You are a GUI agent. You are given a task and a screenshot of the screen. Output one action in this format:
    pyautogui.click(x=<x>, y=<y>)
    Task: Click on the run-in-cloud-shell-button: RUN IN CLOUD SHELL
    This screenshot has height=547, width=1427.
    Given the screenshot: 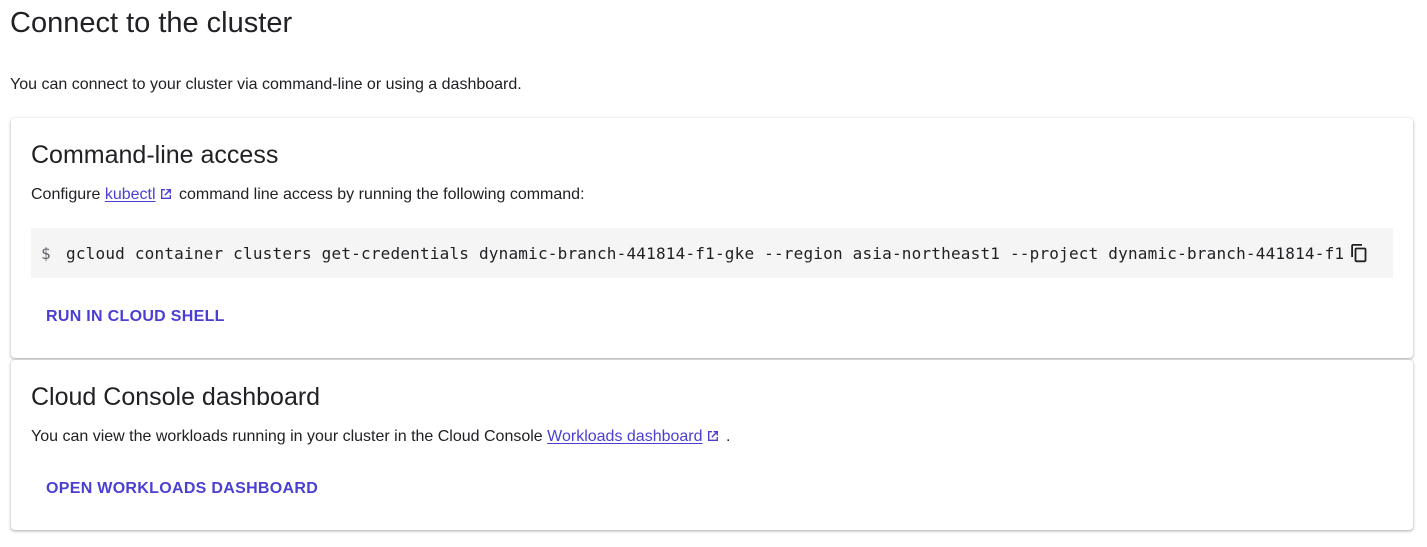 What is the action you would take?
    pyautogui.click(x=135, y=317)
    